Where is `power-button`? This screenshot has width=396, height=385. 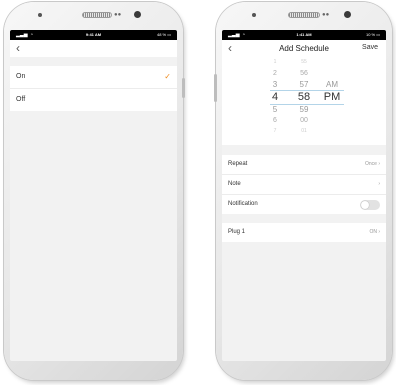 power-button is located at coordinates (183, 88).